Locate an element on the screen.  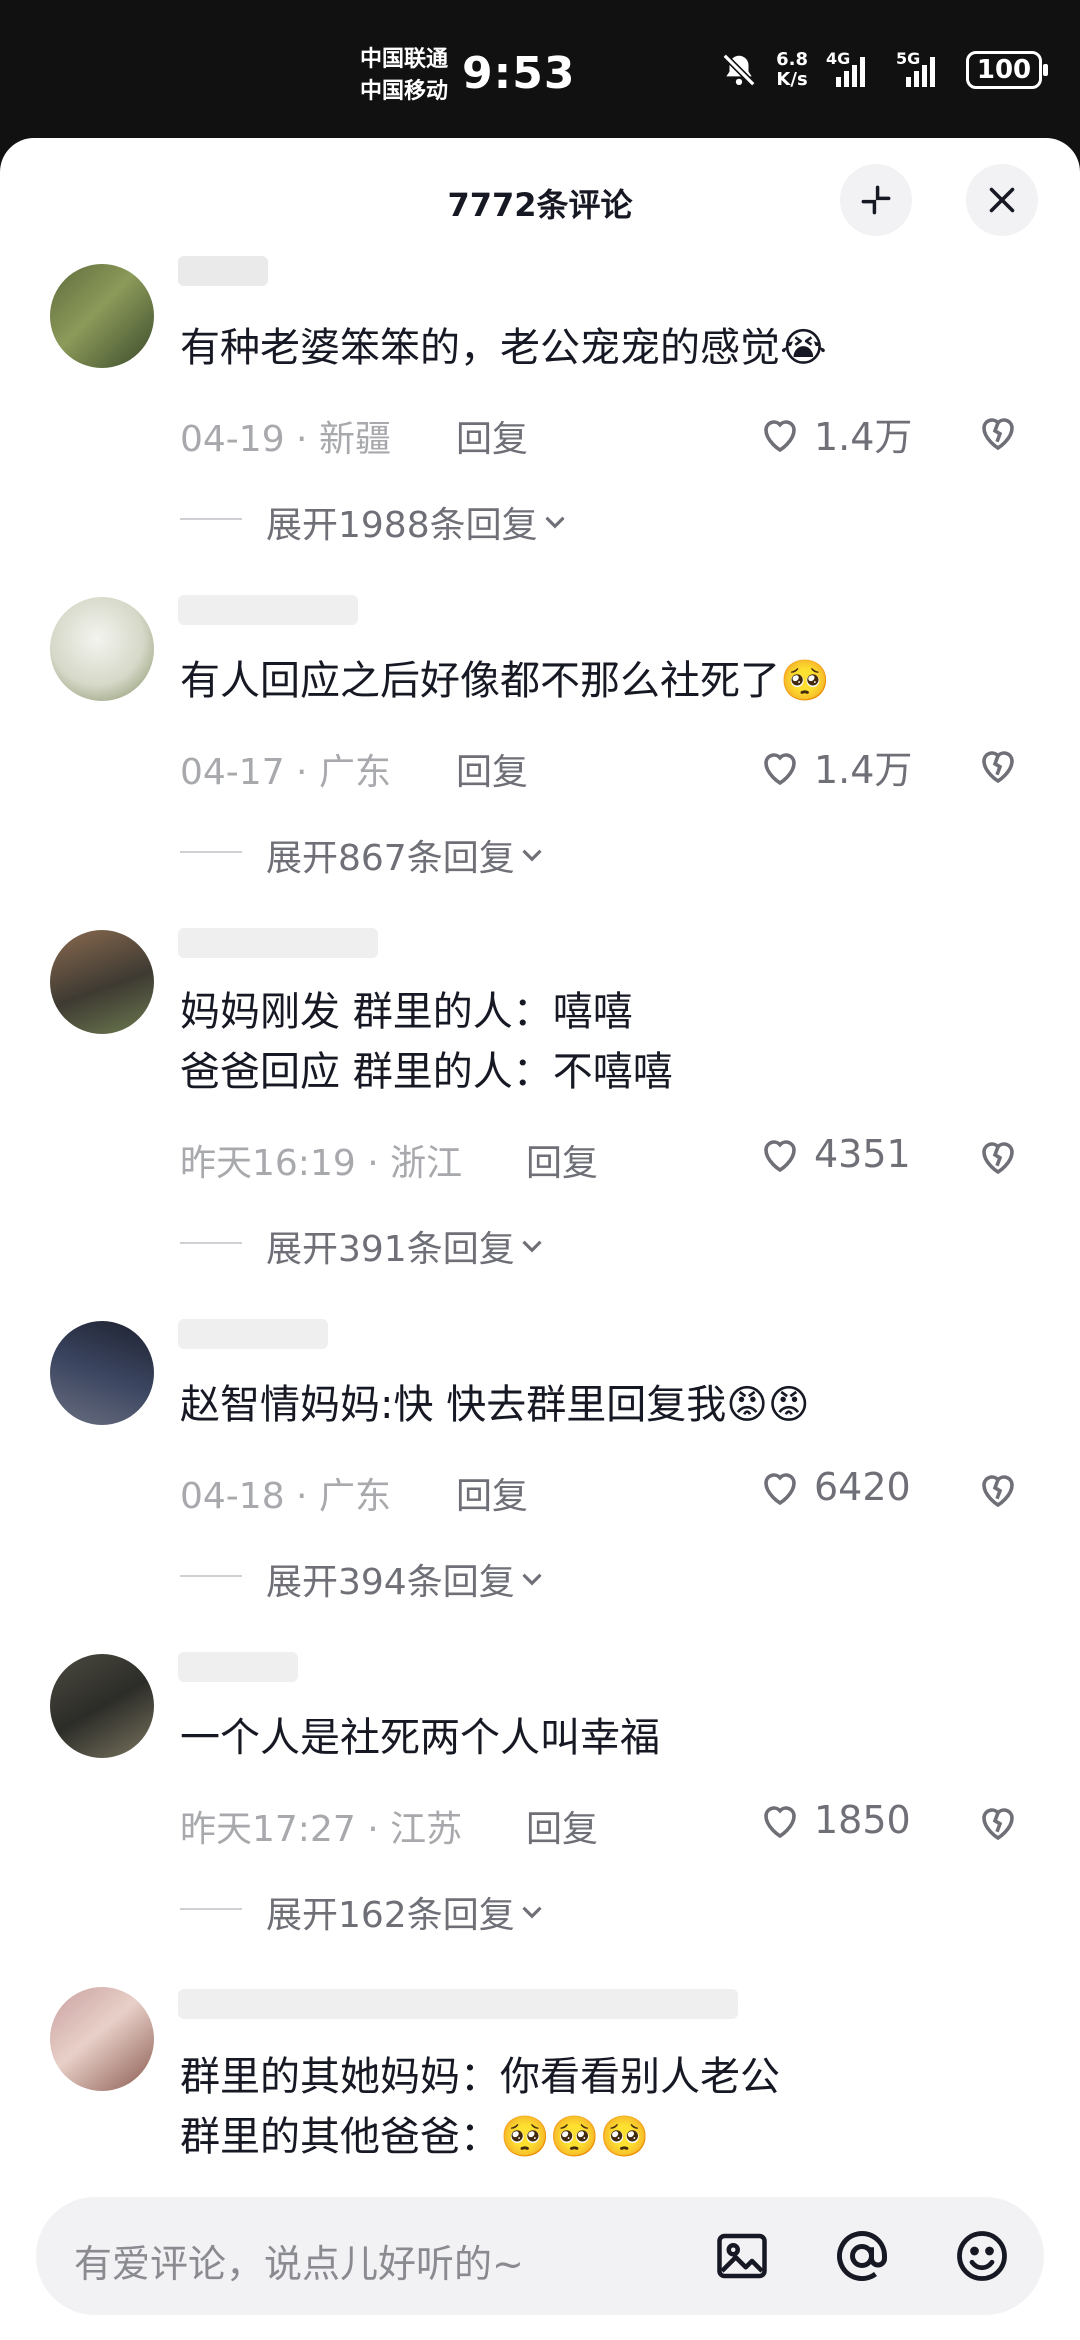
expand-replies-button: 展开394条回复 is located at coordinates (364, 1579).